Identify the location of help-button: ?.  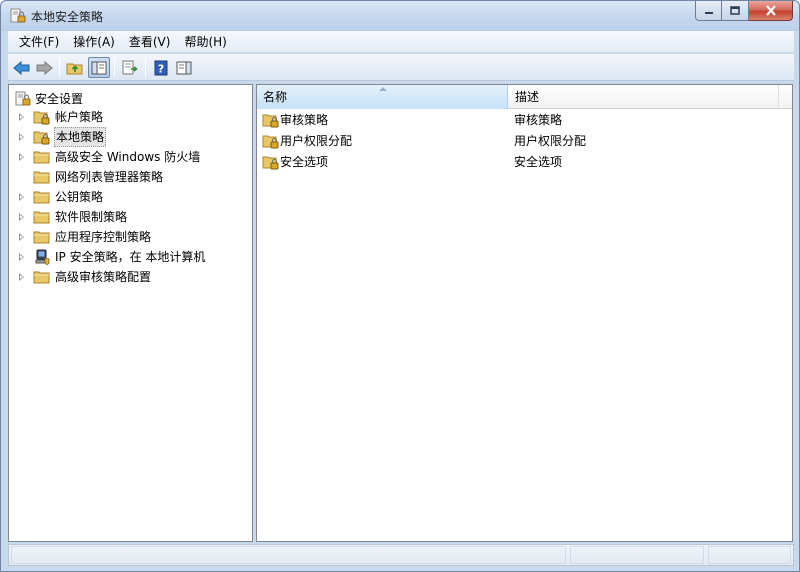
(161, 67).